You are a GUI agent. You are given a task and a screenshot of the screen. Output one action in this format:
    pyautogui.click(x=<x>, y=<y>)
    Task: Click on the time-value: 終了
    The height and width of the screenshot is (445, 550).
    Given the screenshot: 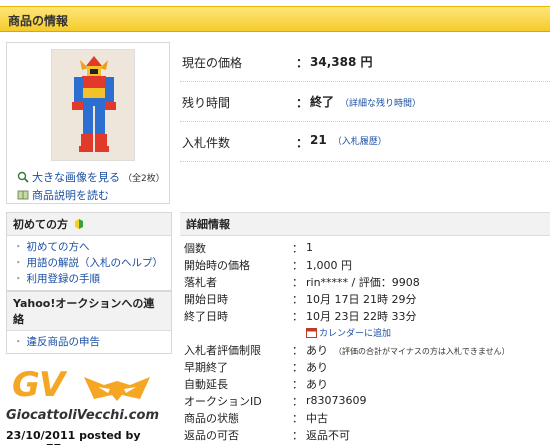 What is the action you would take?
    pyautogui.click(x=322, y=102)
    